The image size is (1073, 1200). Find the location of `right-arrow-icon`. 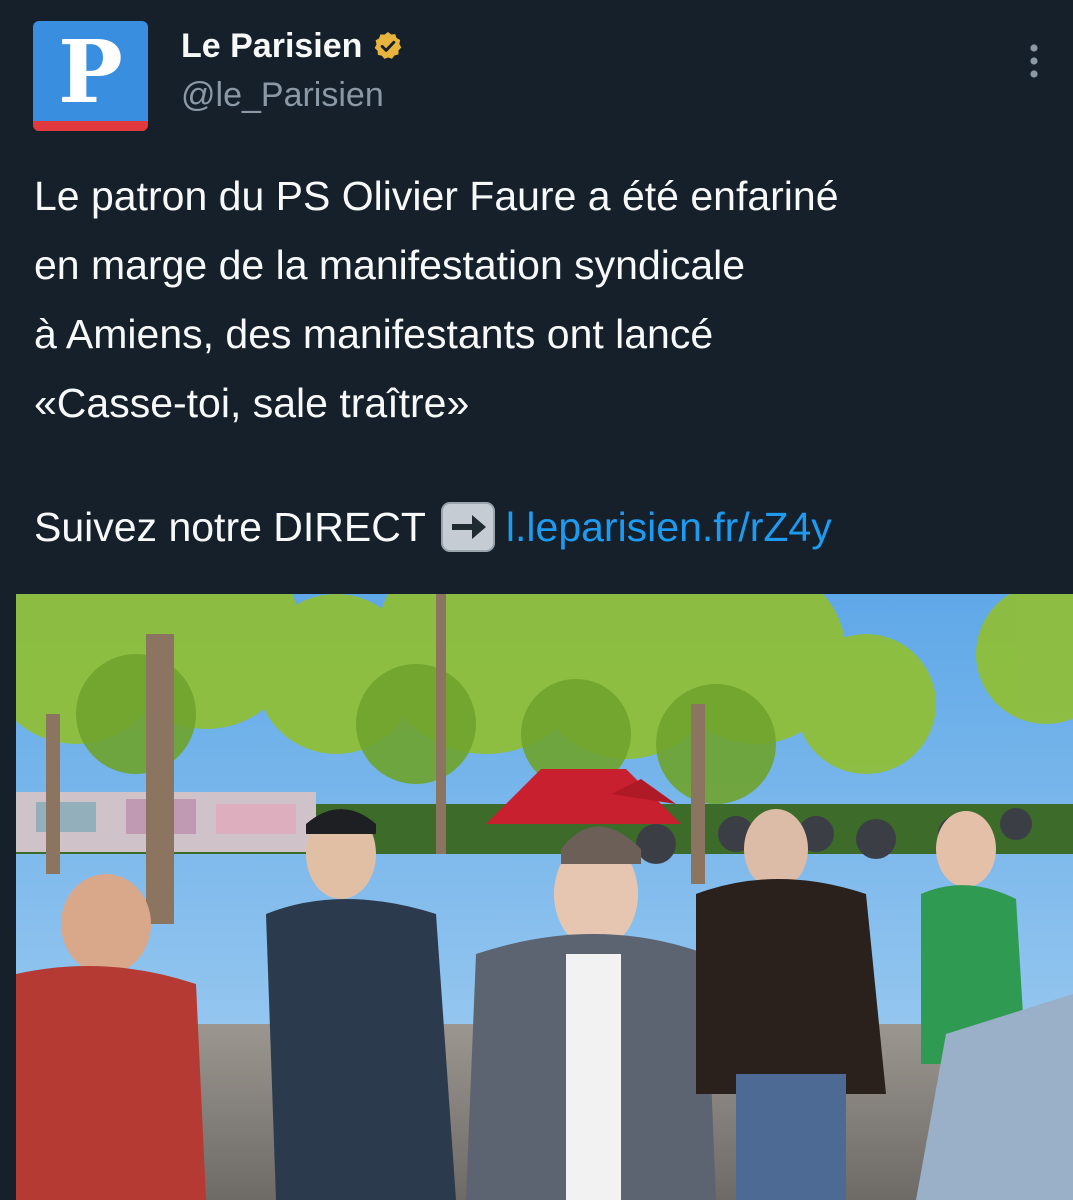

right-arrow-icon is located at coordinates (468, 527).